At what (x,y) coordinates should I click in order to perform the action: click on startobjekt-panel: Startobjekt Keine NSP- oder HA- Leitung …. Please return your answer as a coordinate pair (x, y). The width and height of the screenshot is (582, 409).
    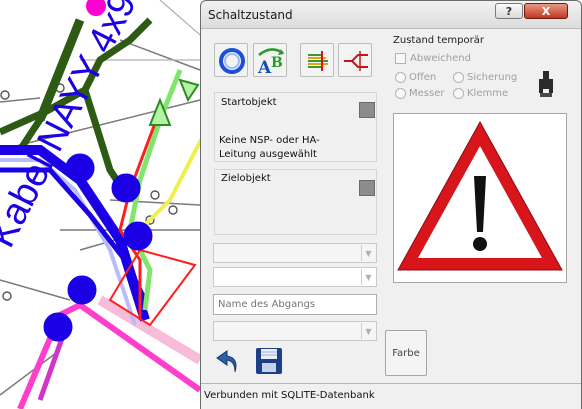
    Looking at the image, I should click on (295, 127).